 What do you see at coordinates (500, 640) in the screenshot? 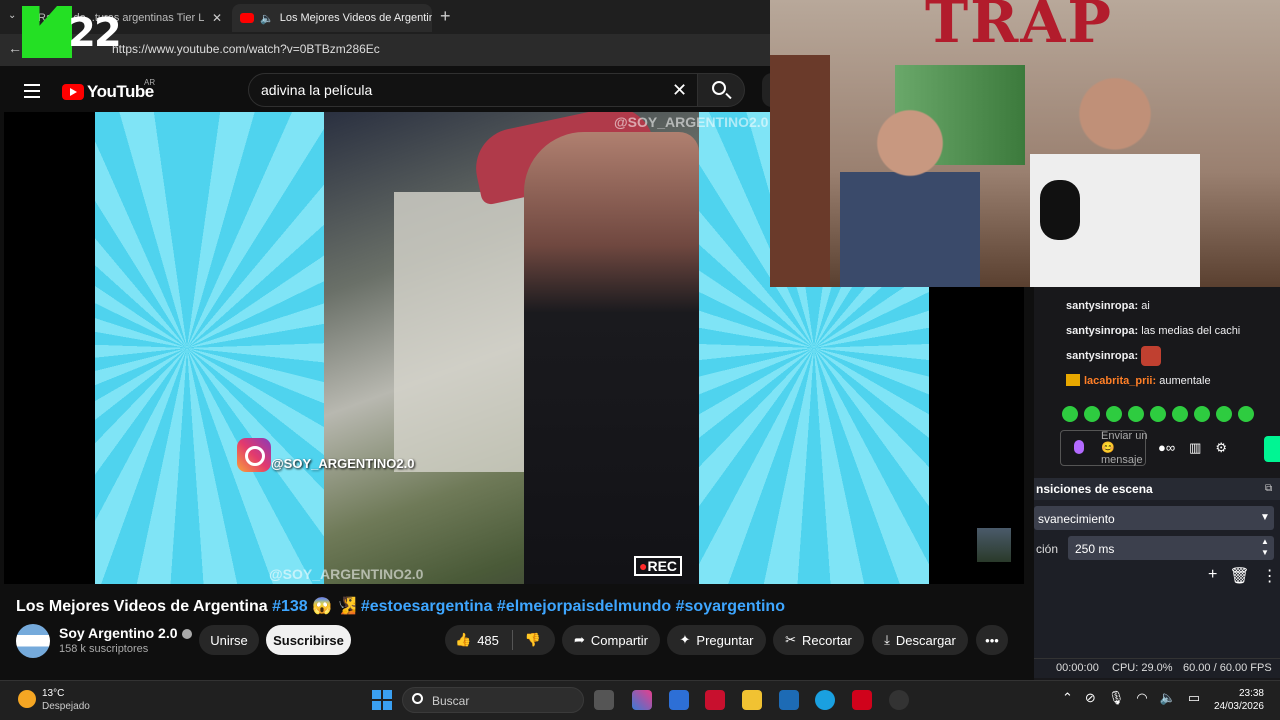
I see `like-dislike-group: 👍 485 👎` at bounding box center [500, 640].